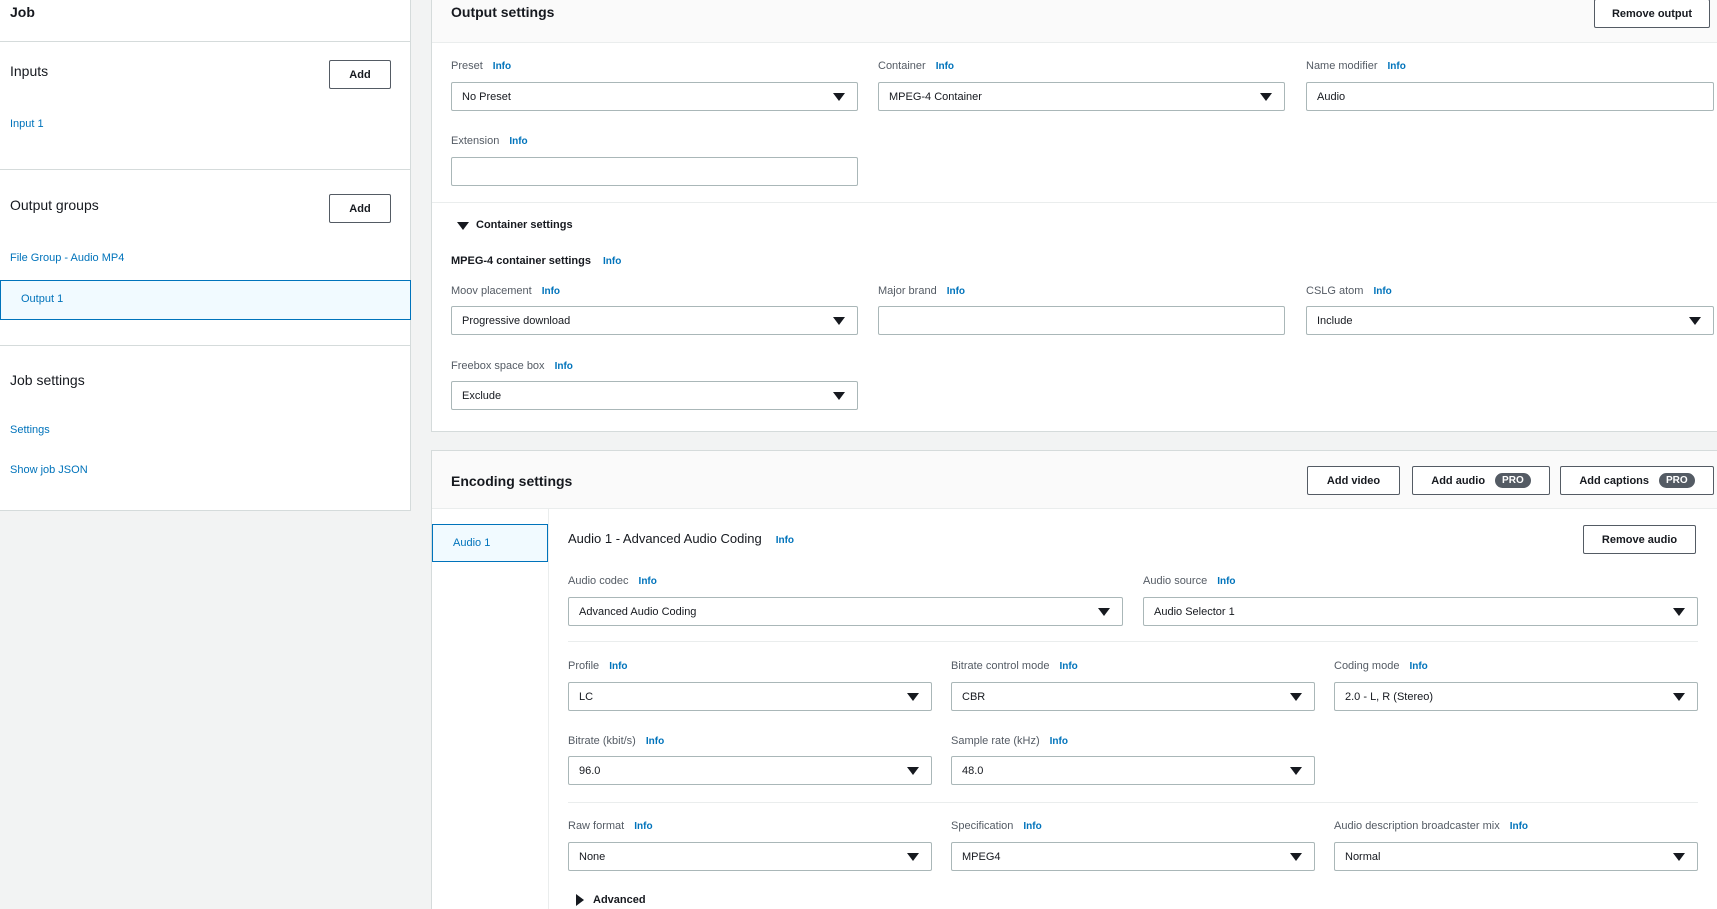 The width and height of the screenshot is (1717, 909). Describe the element at coordinates (1133, 696) in the screenshot. I see `bitrate-control-mode-select: CBR` at that location.